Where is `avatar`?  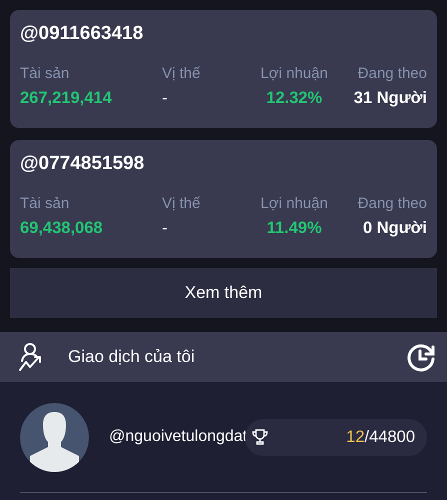 avatar is located at coordinates (54, 437).